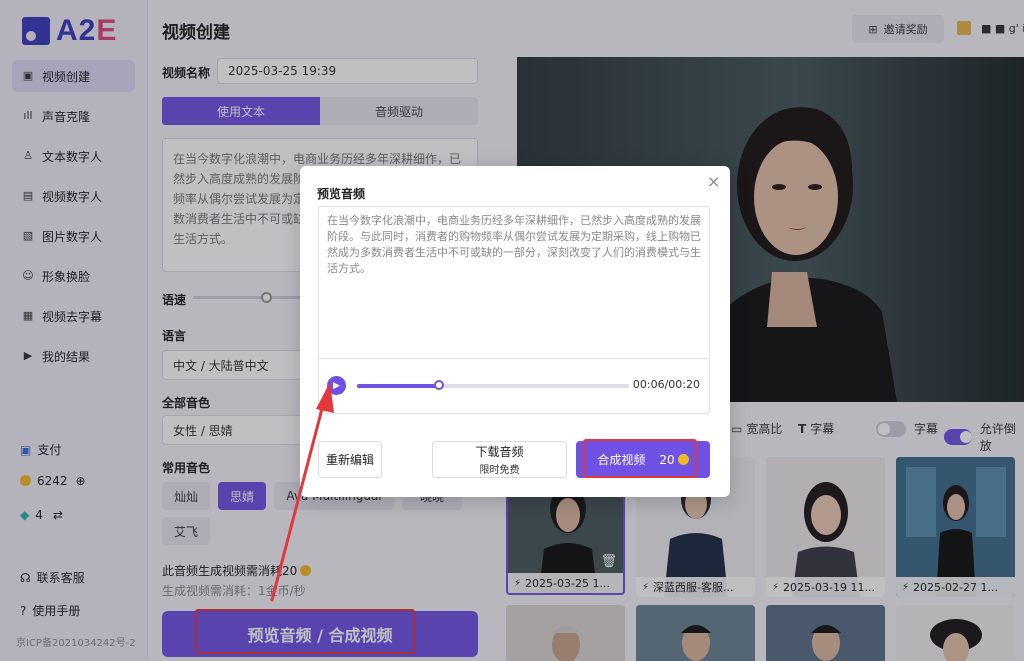 Image resolution: width=1024 pixels, height=661 pixels. I want to click on audio-player: ▶ 00:06/00:20, so click(514, 385).